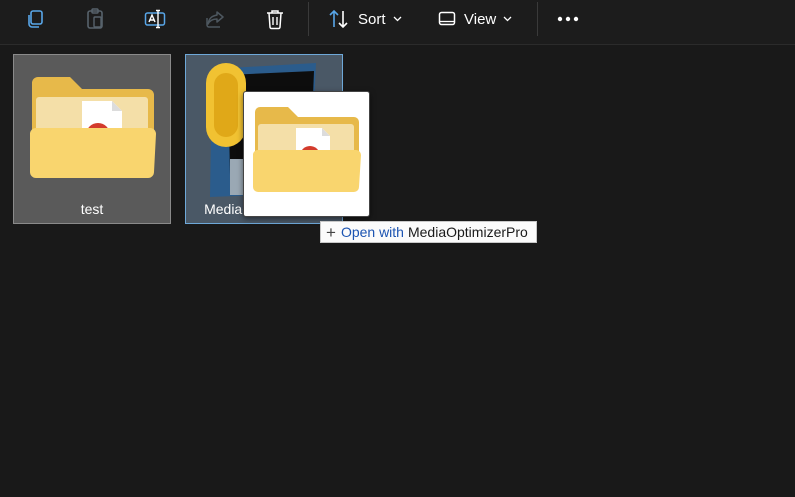  Describe the element at coordinates (338, 19) in the screenshot. I see `sort-icon` at that location.